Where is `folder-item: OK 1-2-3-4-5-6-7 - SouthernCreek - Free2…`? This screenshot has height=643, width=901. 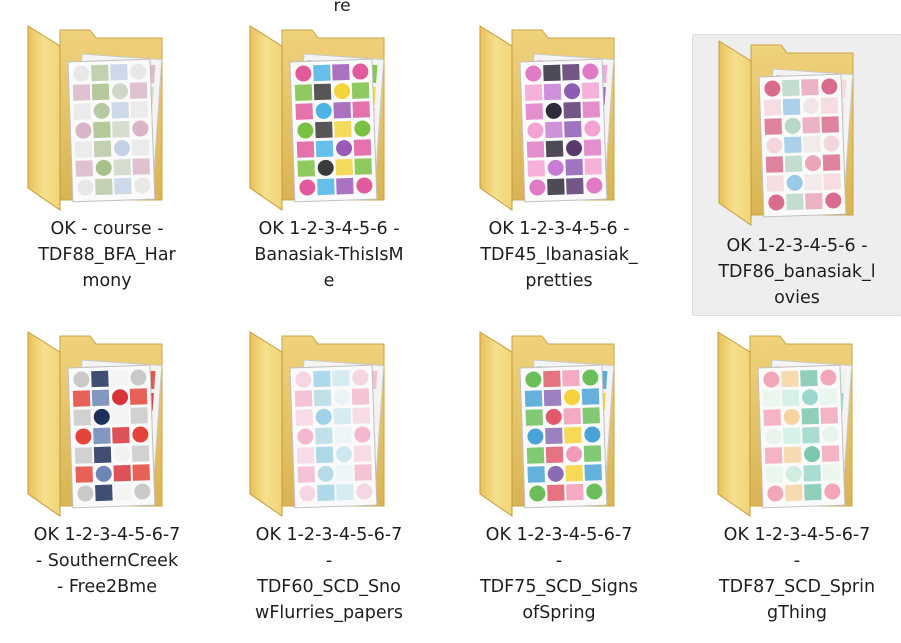
folder-item: OK 1-2-3-4-5-6-7 - SouthernCreek - Free2… is located at coordinates (107, 476).